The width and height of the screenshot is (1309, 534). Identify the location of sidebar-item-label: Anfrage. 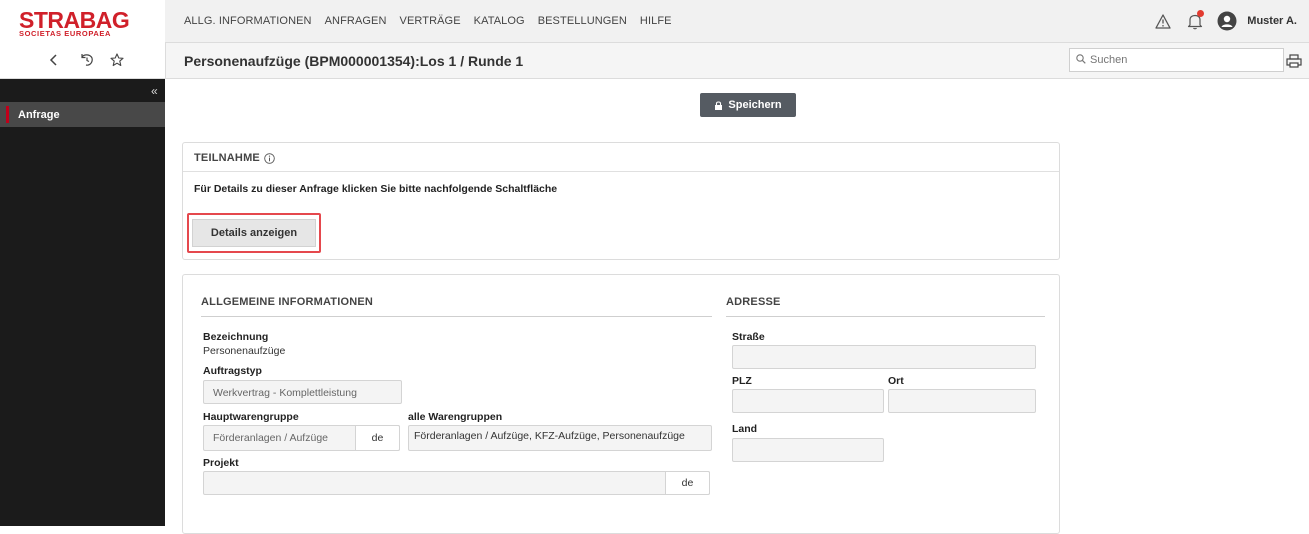
(39, 115).